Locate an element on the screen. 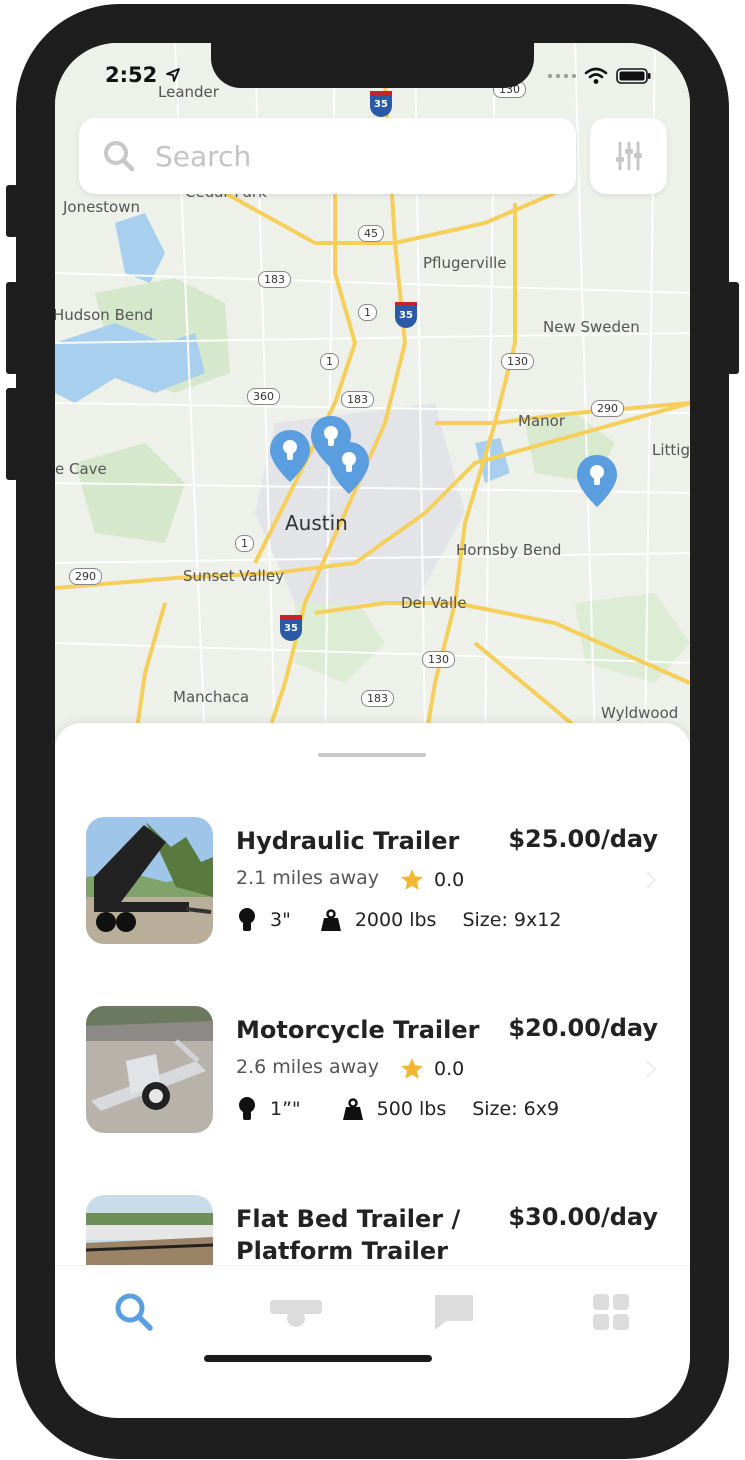 Image resolution: width=745 pixels, height=1460 pixels. battery-icon is located at coordinates (633, 76).